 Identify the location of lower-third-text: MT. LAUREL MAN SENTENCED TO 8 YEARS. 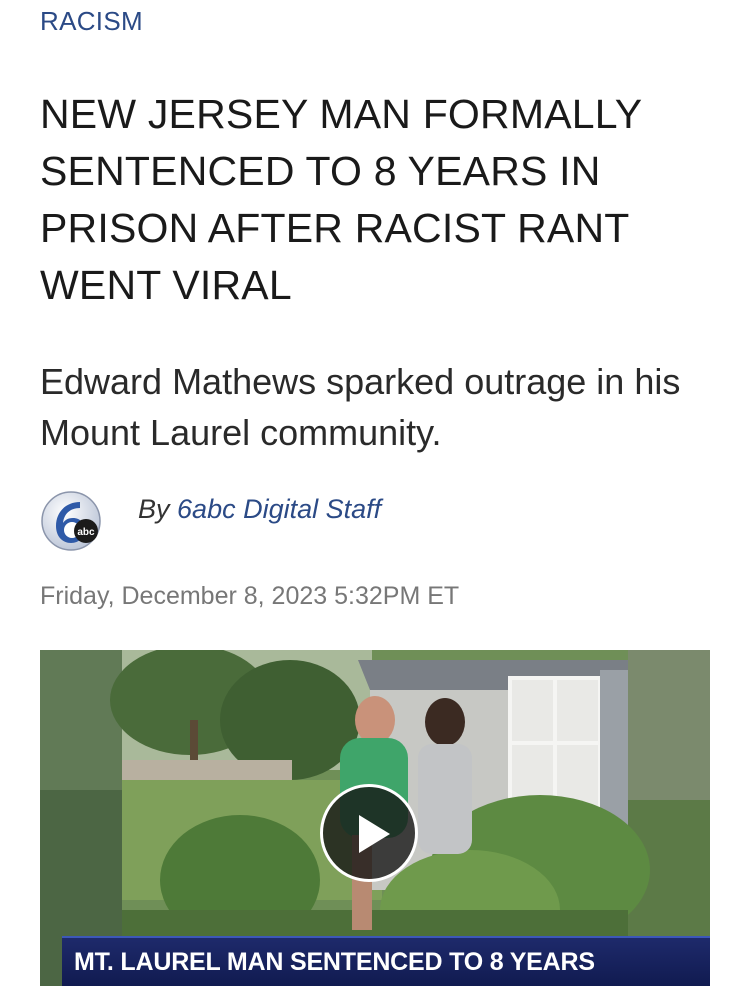
(334, 962).